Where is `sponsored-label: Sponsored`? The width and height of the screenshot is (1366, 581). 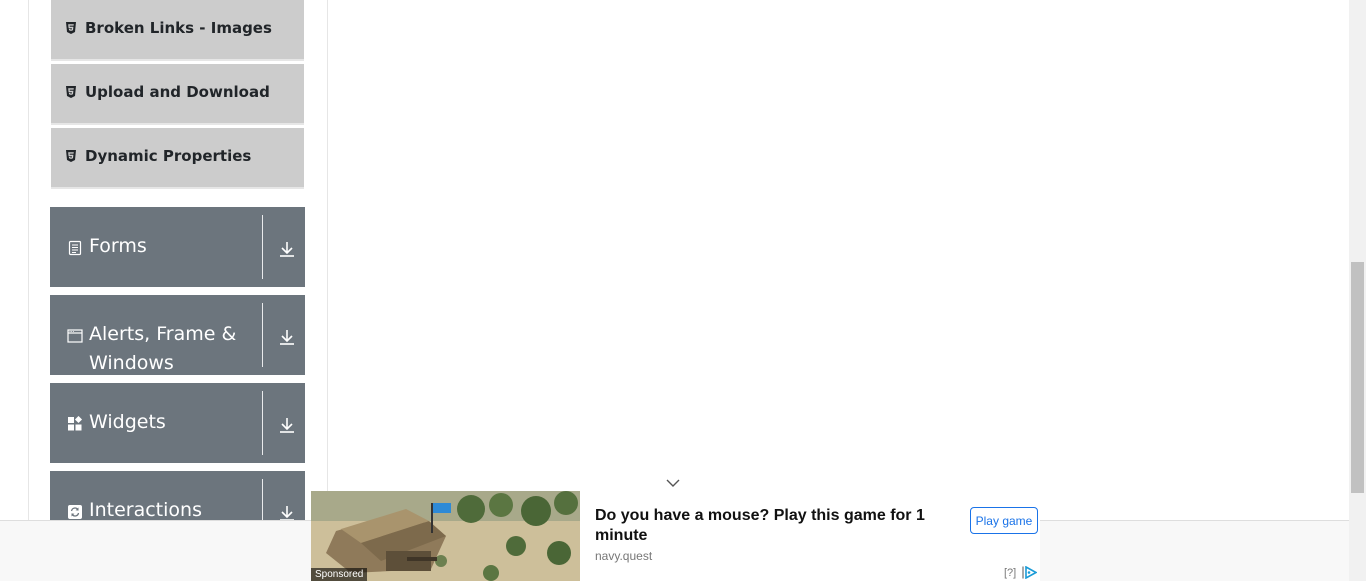
sponsored-label: Sponsored is located at coordinates (339, 574).